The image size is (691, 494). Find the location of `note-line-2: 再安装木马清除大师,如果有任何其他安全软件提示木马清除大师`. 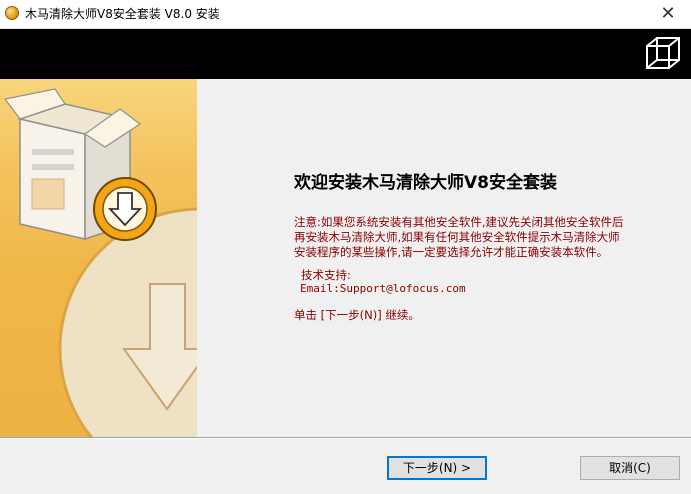

note-line-2: 再安装木马清除大师,如果有任何其他安全软件提示木马清除大师 is located at coordinates (457, 237).